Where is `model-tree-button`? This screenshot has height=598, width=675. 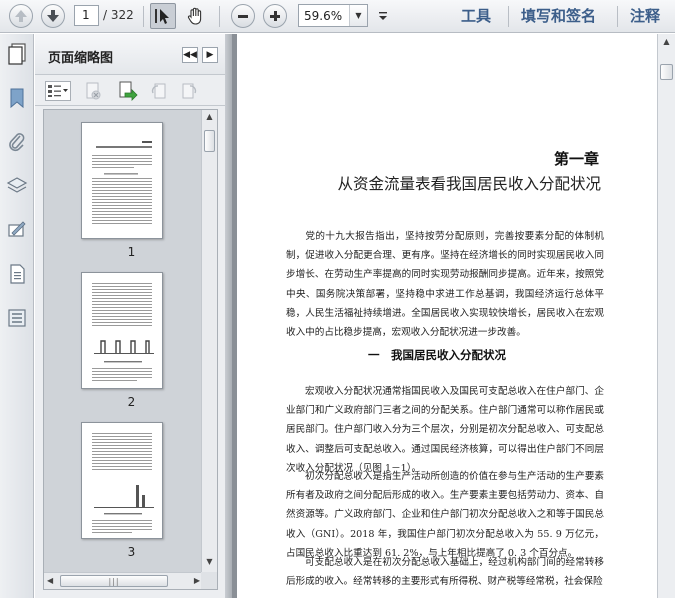 model-tree-button is located at coordinates (17, 318).